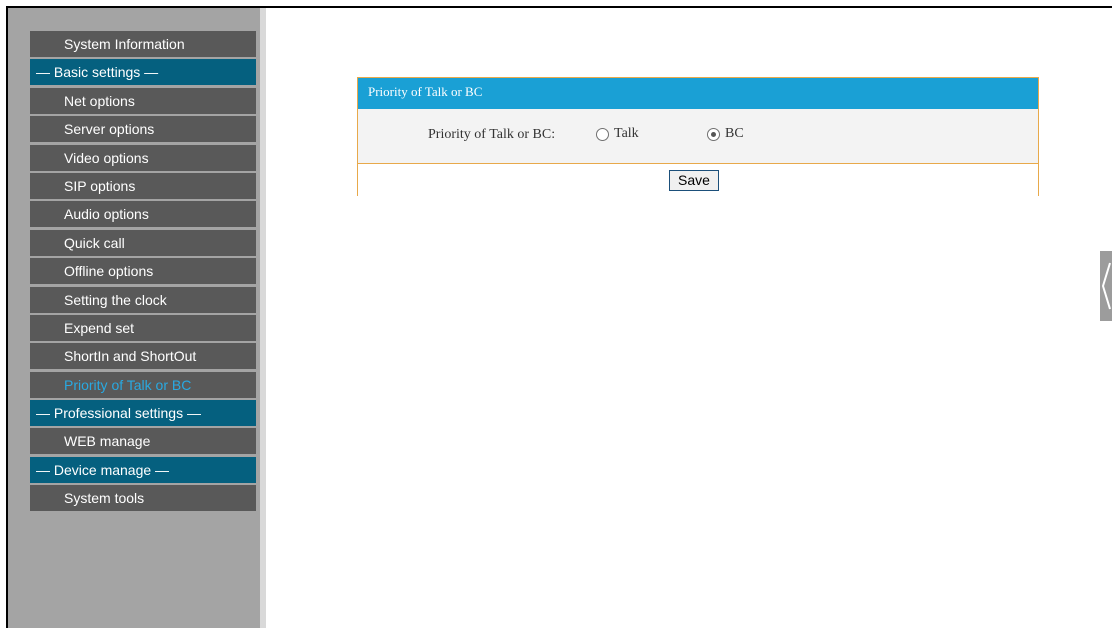  I want to click on sidebar-item-expend-set: Expend set, so click(143, 327).